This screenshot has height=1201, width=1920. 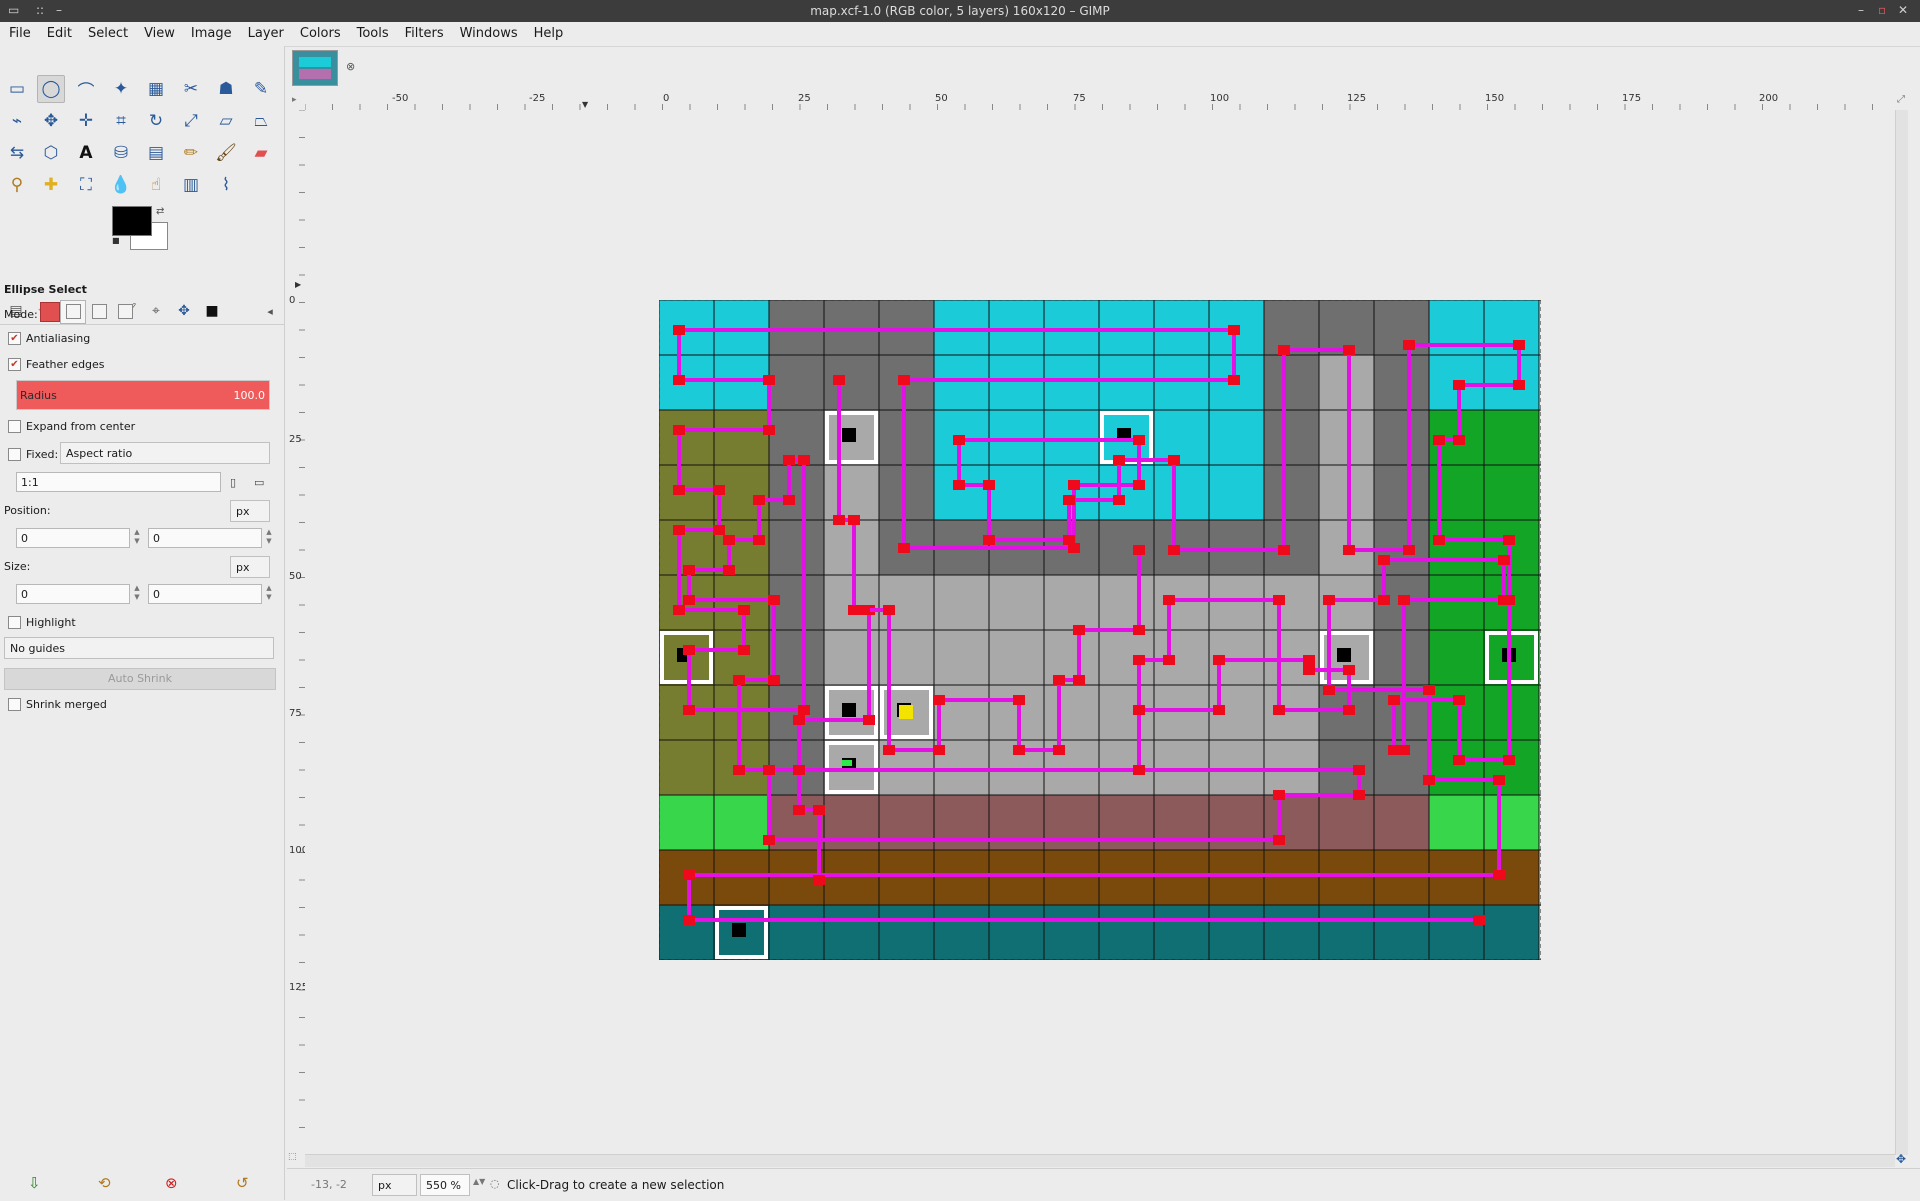 What do you see at coordinates (1882, 10) in the screenshot?
I see `maximize-icon: ▫` at bounding box center [1882, 10].